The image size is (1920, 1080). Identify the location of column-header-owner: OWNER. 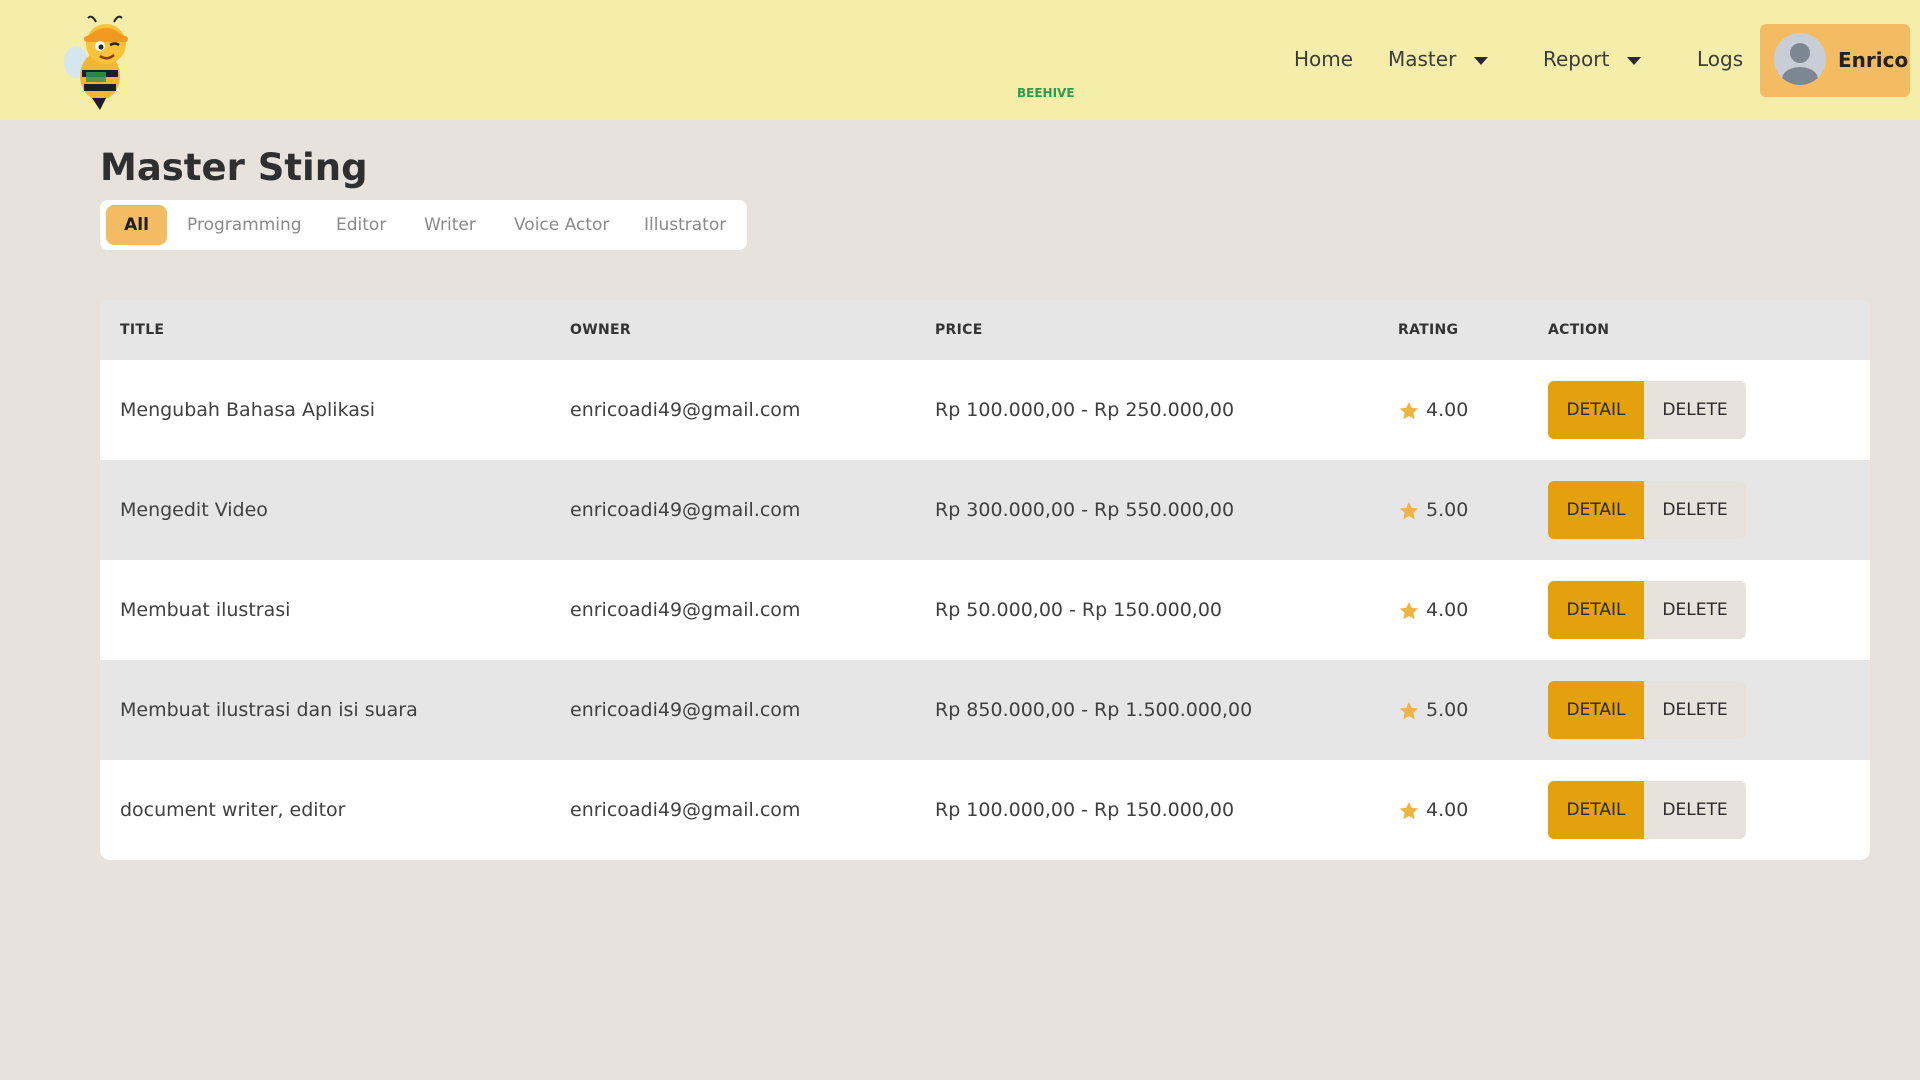
(600, 330).